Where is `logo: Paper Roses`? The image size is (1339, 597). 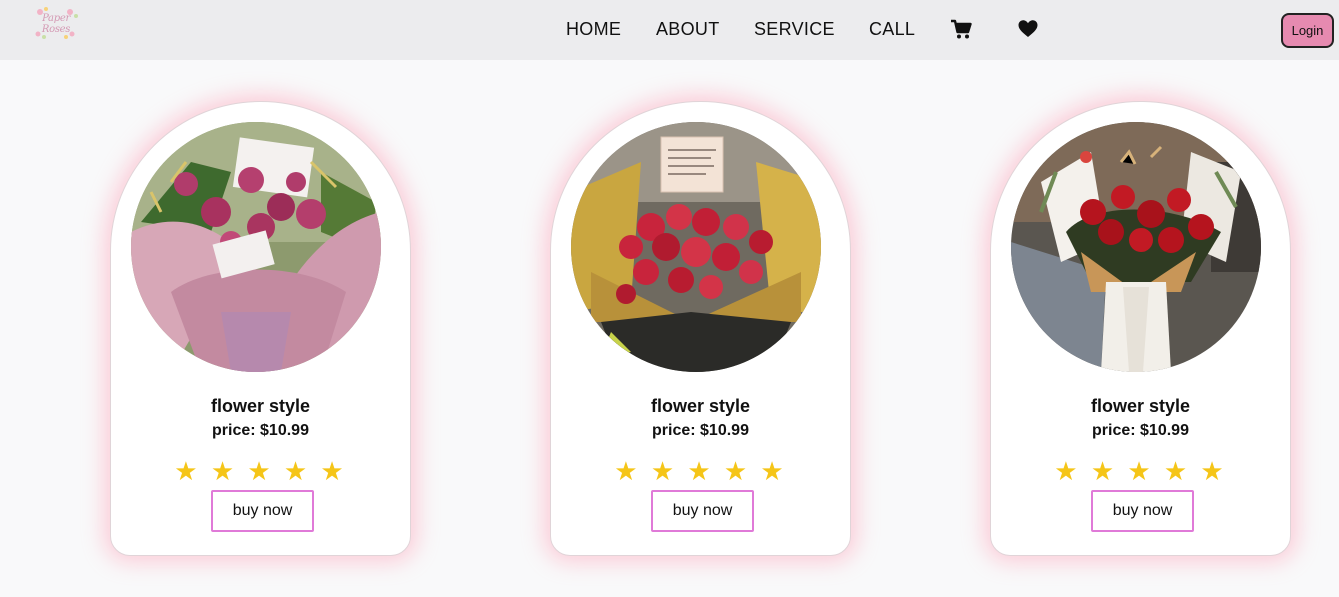
logo: Paper Roses is located at coordinates (56, 22).